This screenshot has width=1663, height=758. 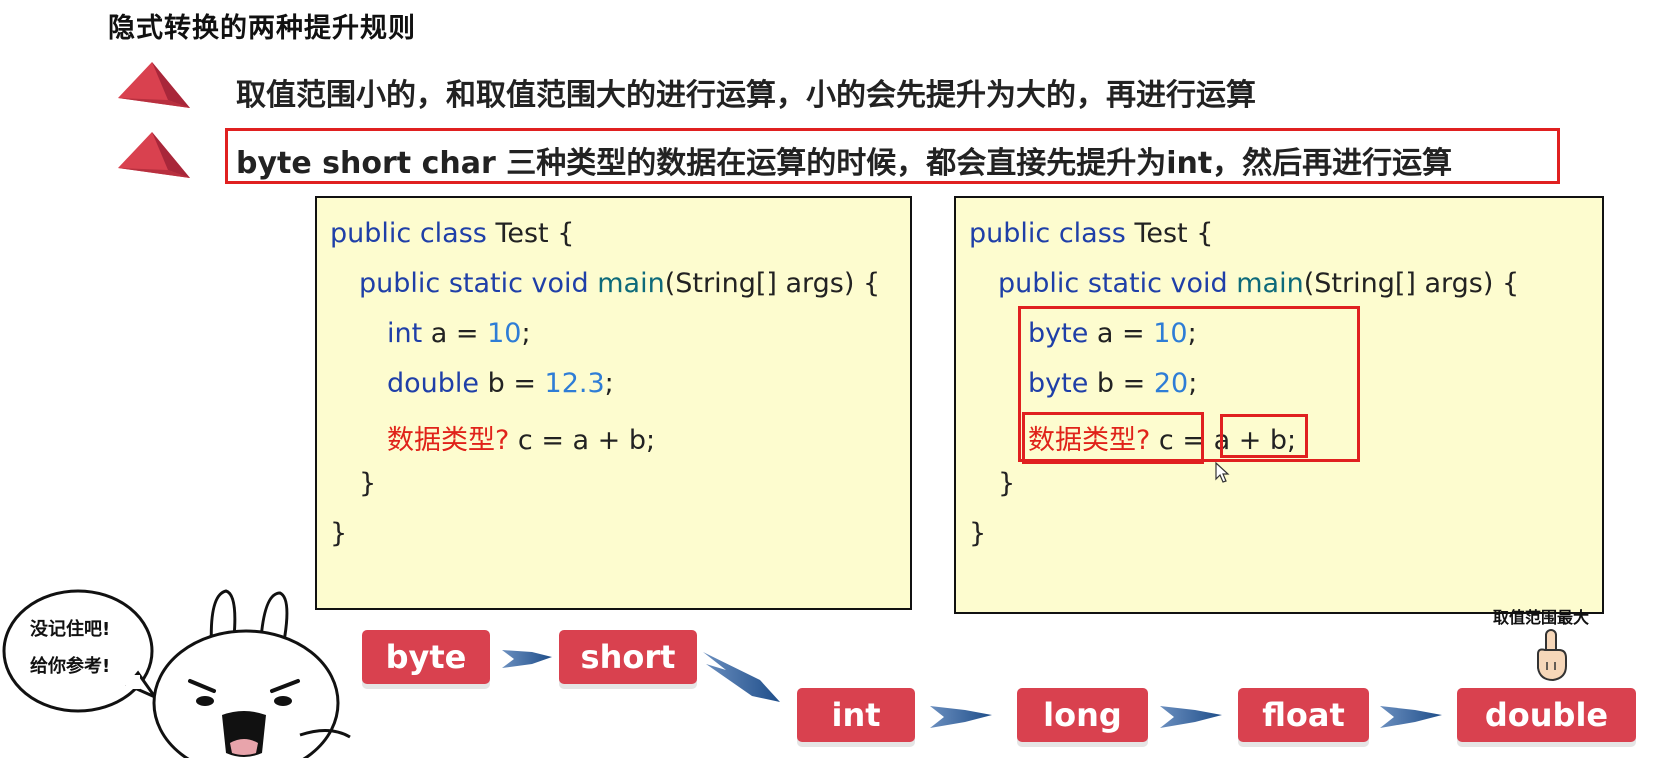 What do you see at coordinates (70, 629) in the screenshot?
I see `bubble-line-1: 没记住吧!` at bounding box center [70, 629].